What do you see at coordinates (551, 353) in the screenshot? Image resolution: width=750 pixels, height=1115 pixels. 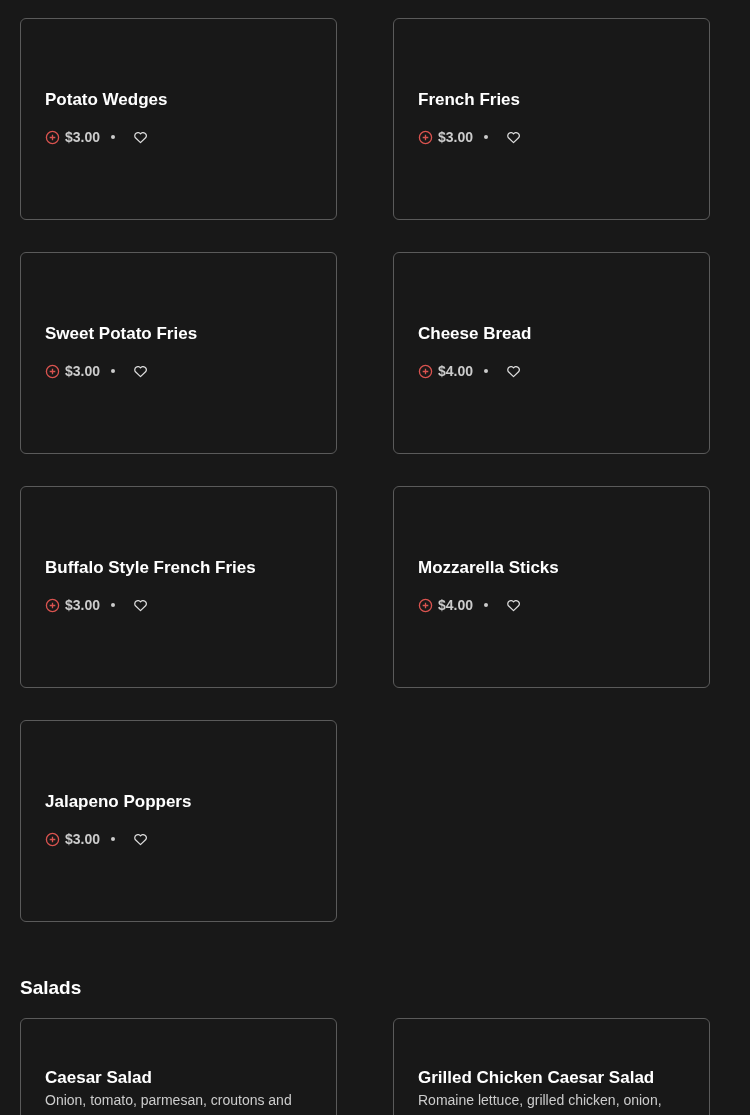 I see `menu-item-card: Cheese Bread $4.00` at bounding box center [551, 353].